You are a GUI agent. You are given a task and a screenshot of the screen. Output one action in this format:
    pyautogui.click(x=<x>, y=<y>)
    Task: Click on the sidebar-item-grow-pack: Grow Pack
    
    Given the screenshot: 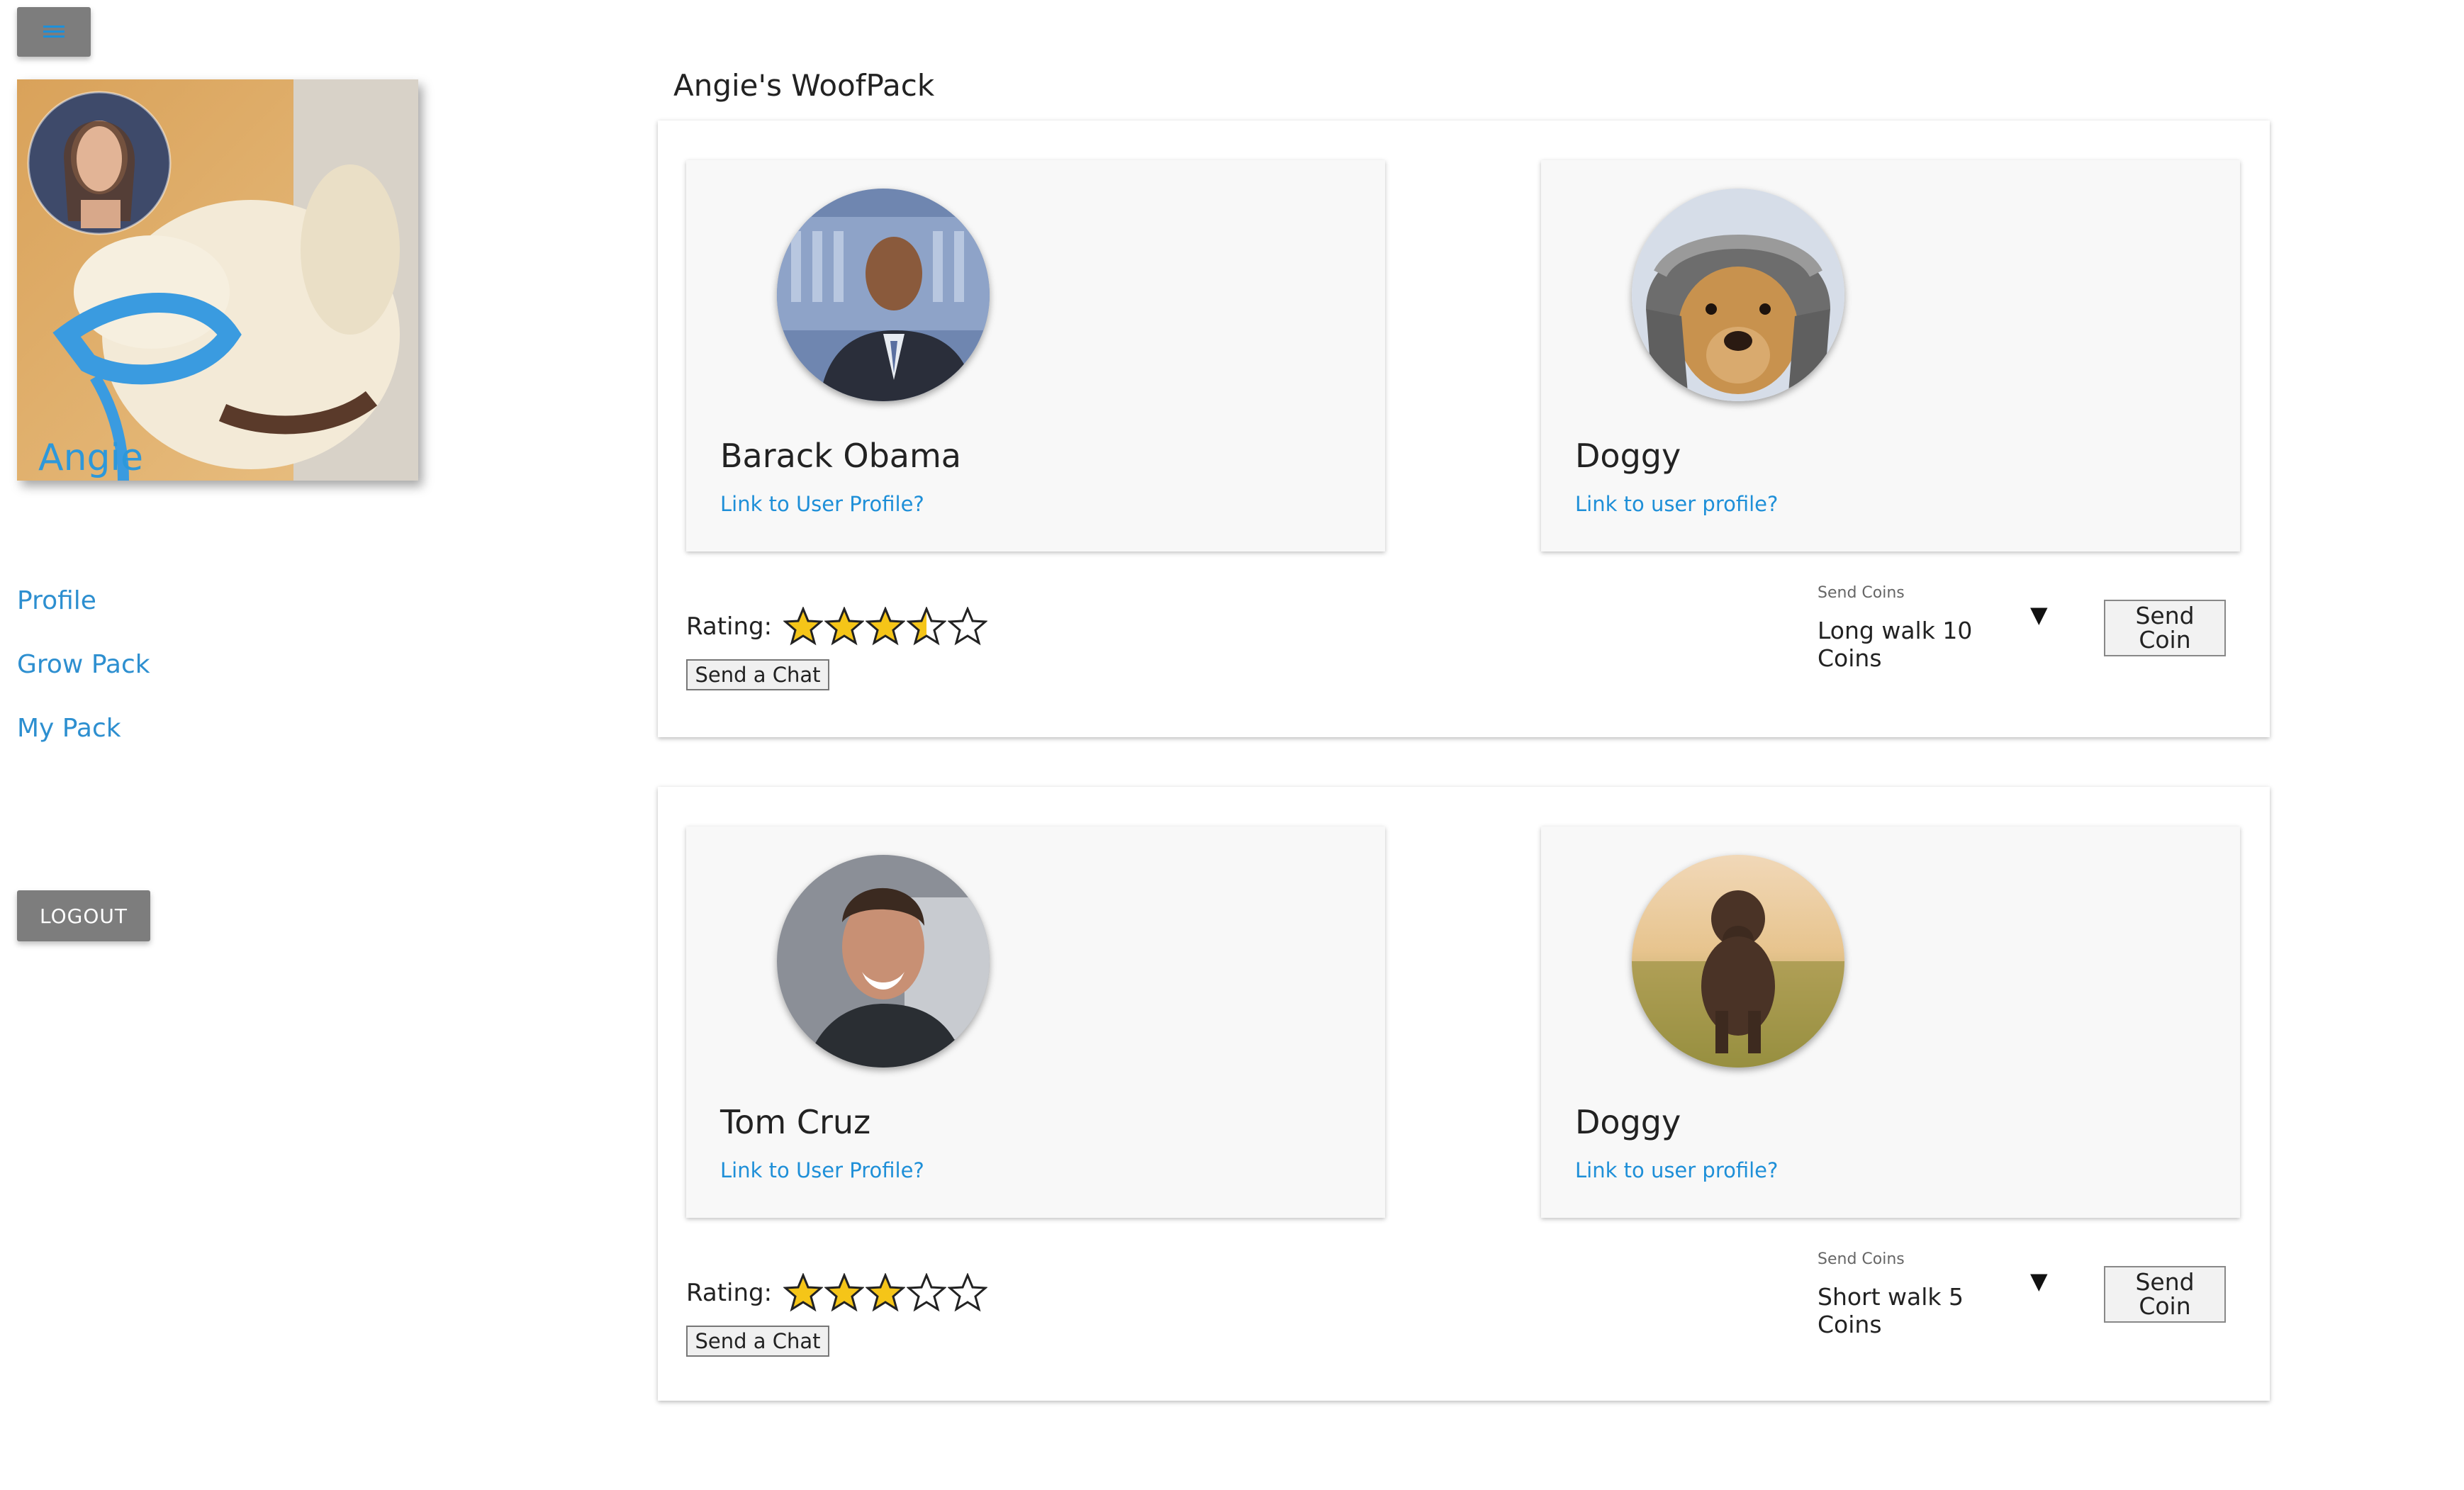 What is the action you would take?
    pyautogui.click(x=83, y=675)
    